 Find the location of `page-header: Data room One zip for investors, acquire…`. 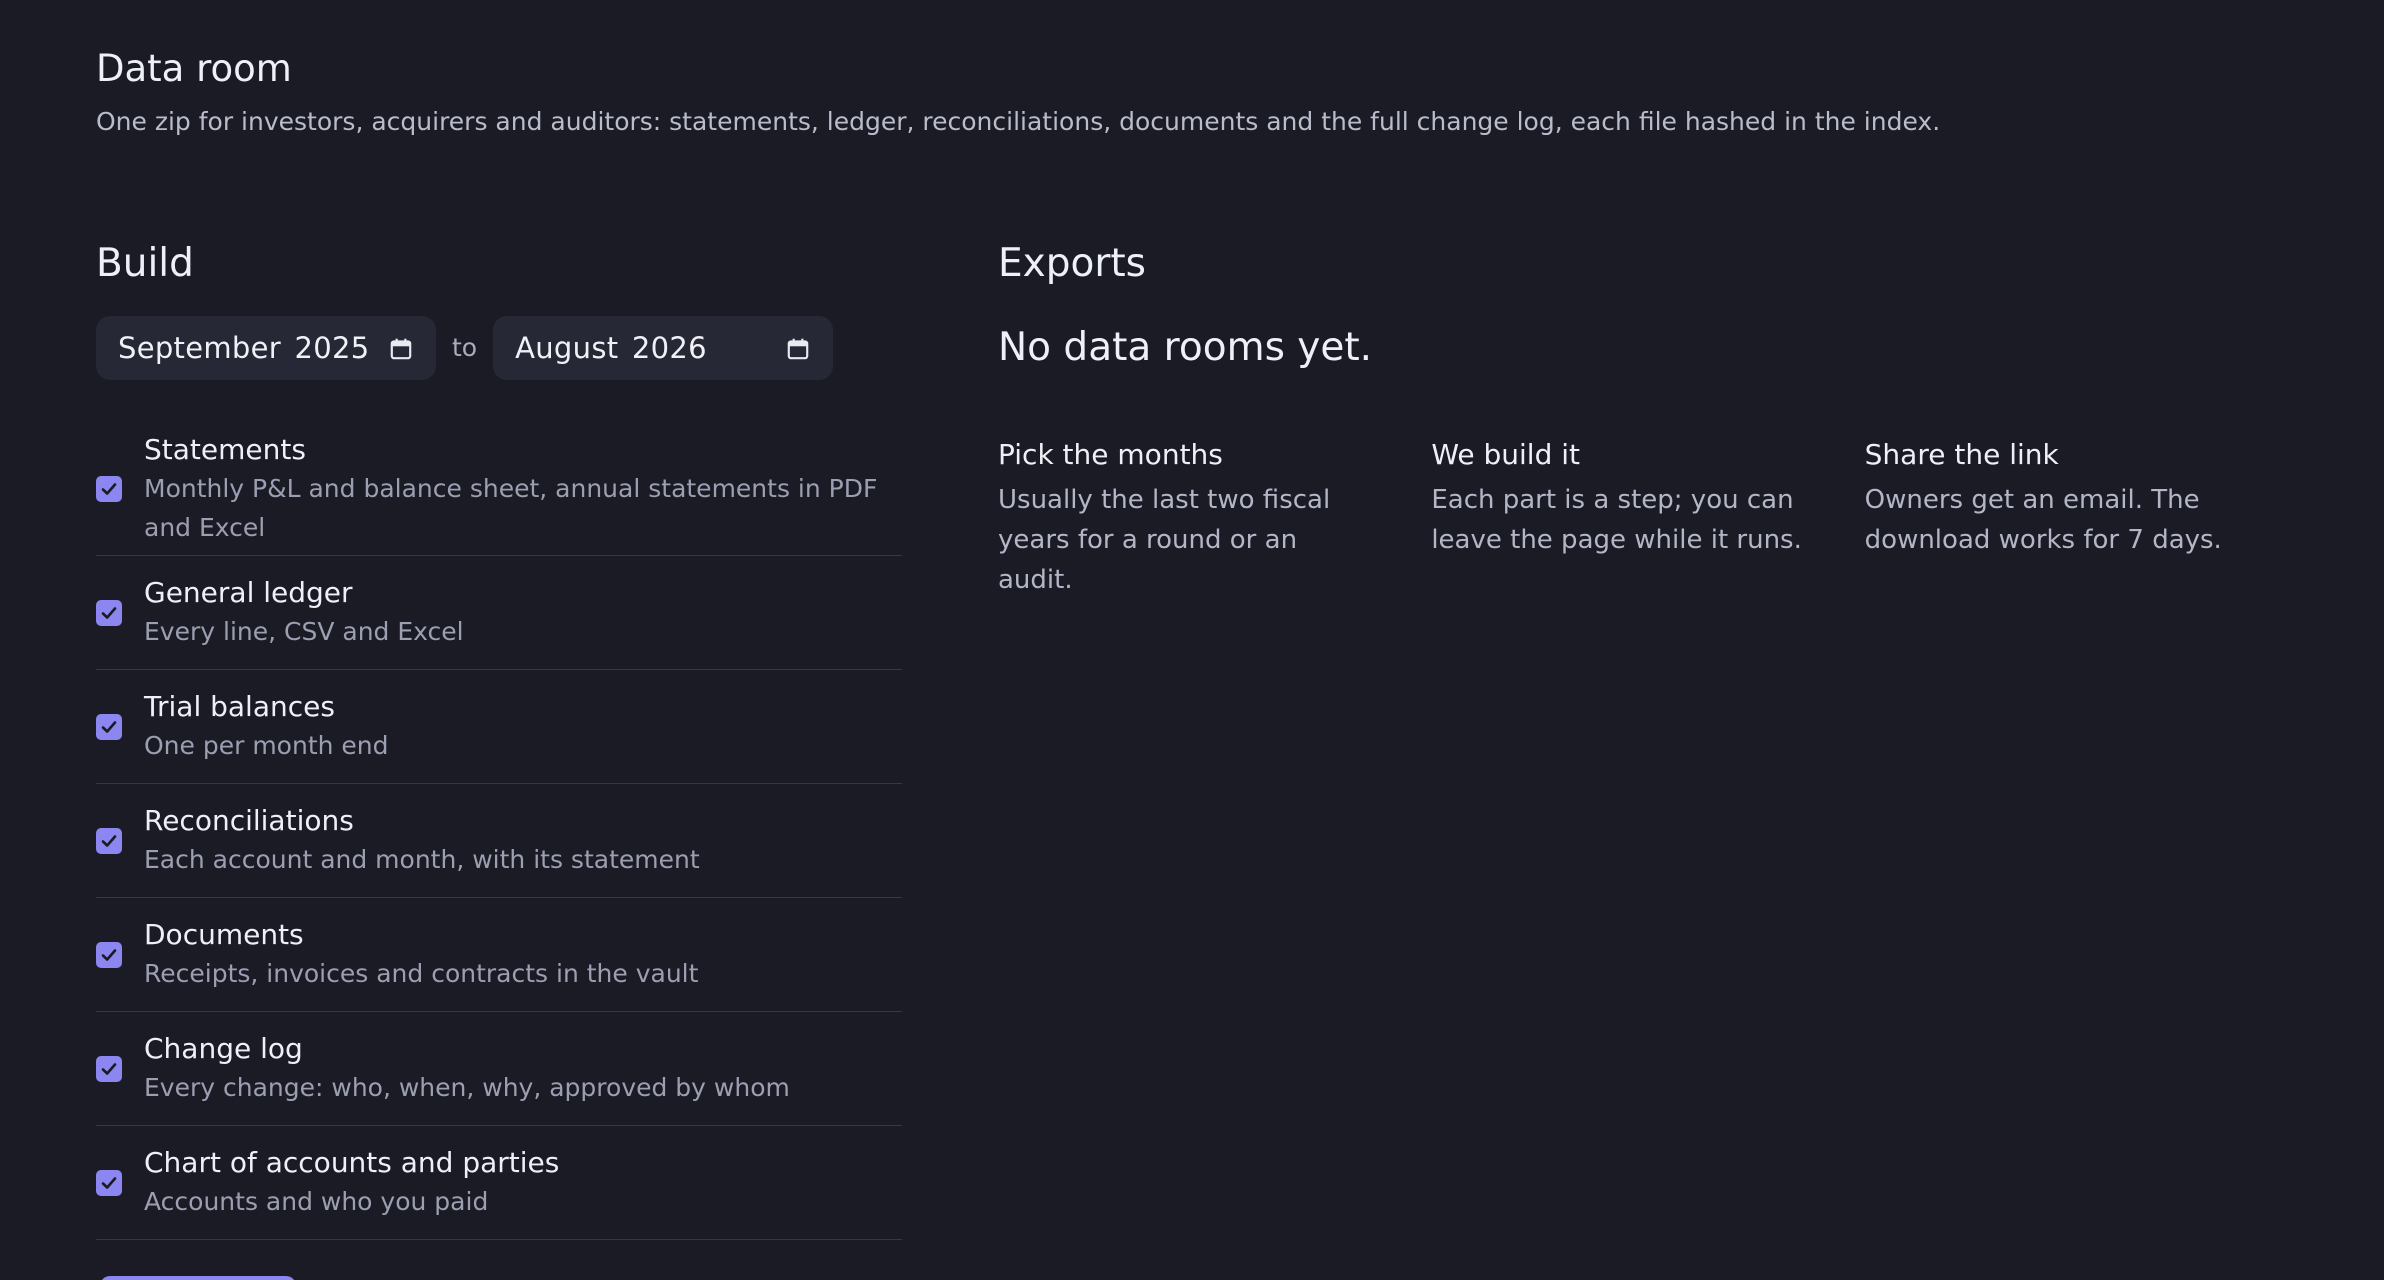

page-header: Data room One zip for investors, acquire… is located at coordinates (1196, 92).